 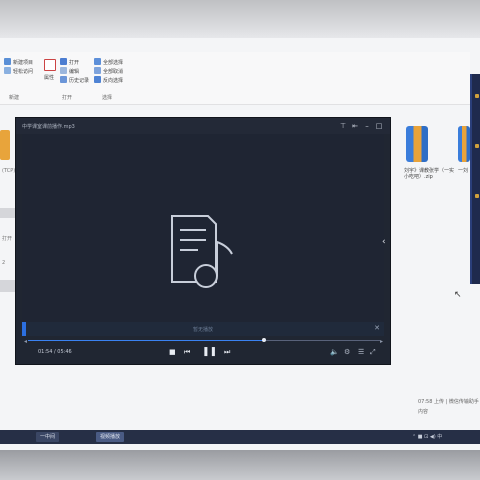 What do you see at coordinates (373, 352) in the screenshot?
I see `fullscreen-icon: ⤢` at bounding box center [373, 352].